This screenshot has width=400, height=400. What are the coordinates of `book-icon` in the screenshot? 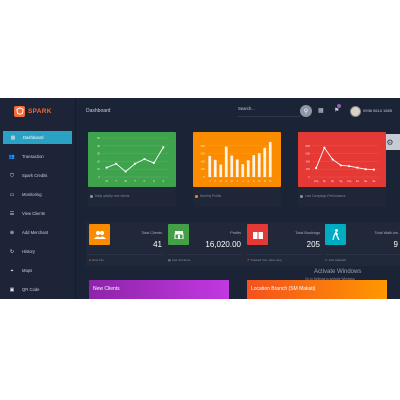 It's located at (257, 234).